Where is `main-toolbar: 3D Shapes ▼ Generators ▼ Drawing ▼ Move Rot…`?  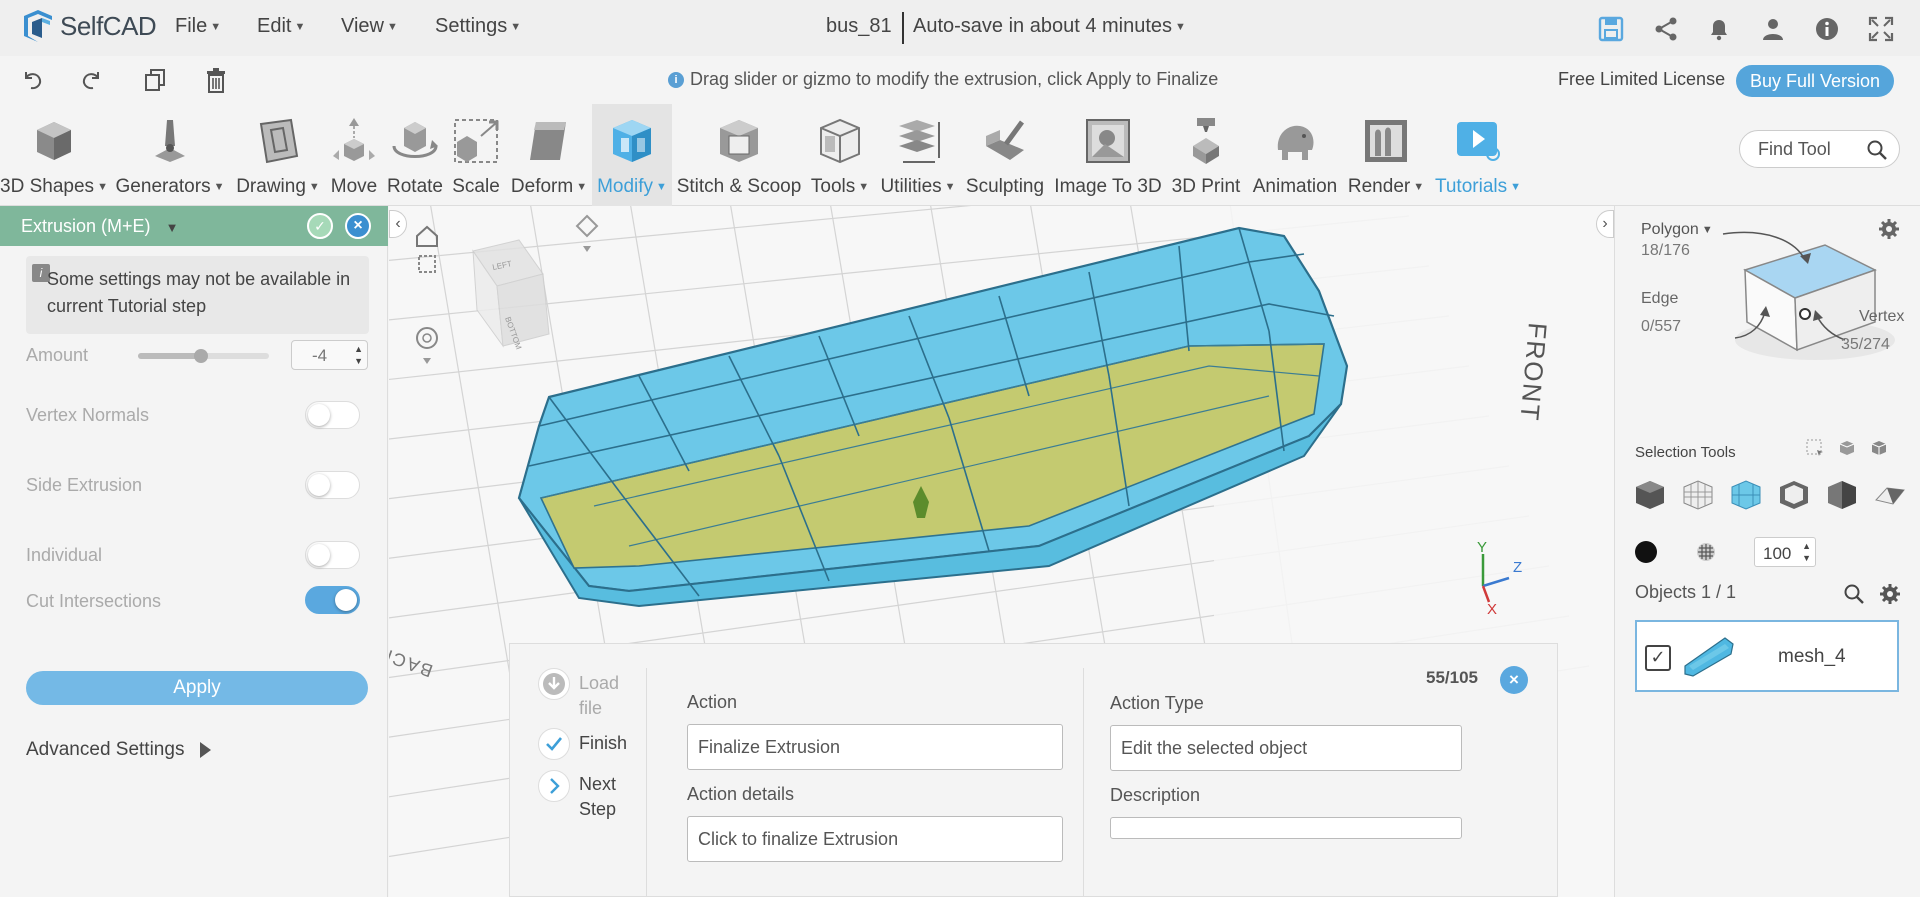 main-toolbar: 3D Shapes ▼ Generators ▼ Drawing ▼ Move Rot… is located at coordinates (960, 155).